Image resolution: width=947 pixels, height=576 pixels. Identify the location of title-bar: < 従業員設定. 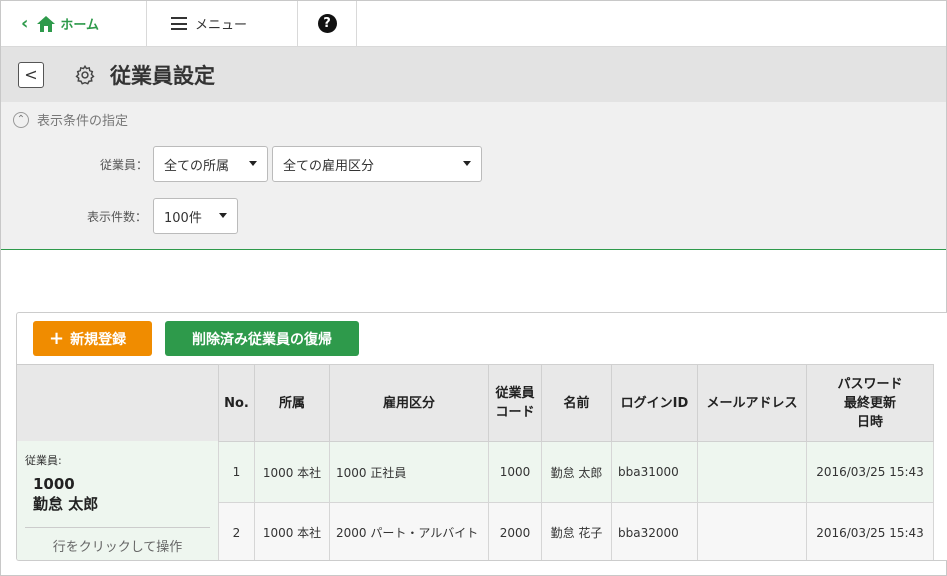
(473, 74).